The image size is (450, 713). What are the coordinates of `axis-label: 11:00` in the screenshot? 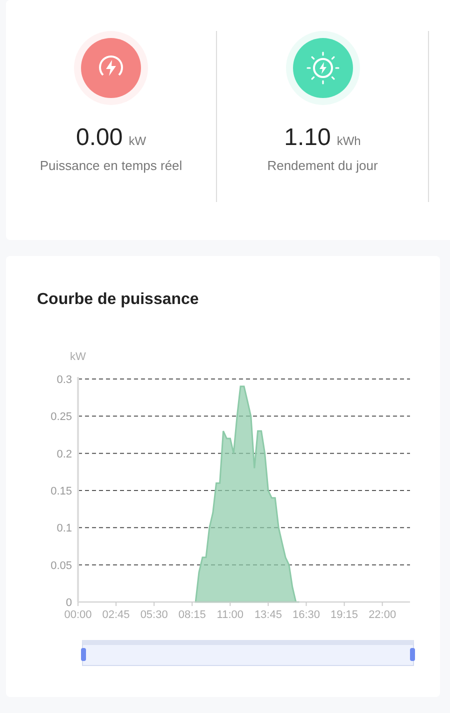 It's located at (230, 615).